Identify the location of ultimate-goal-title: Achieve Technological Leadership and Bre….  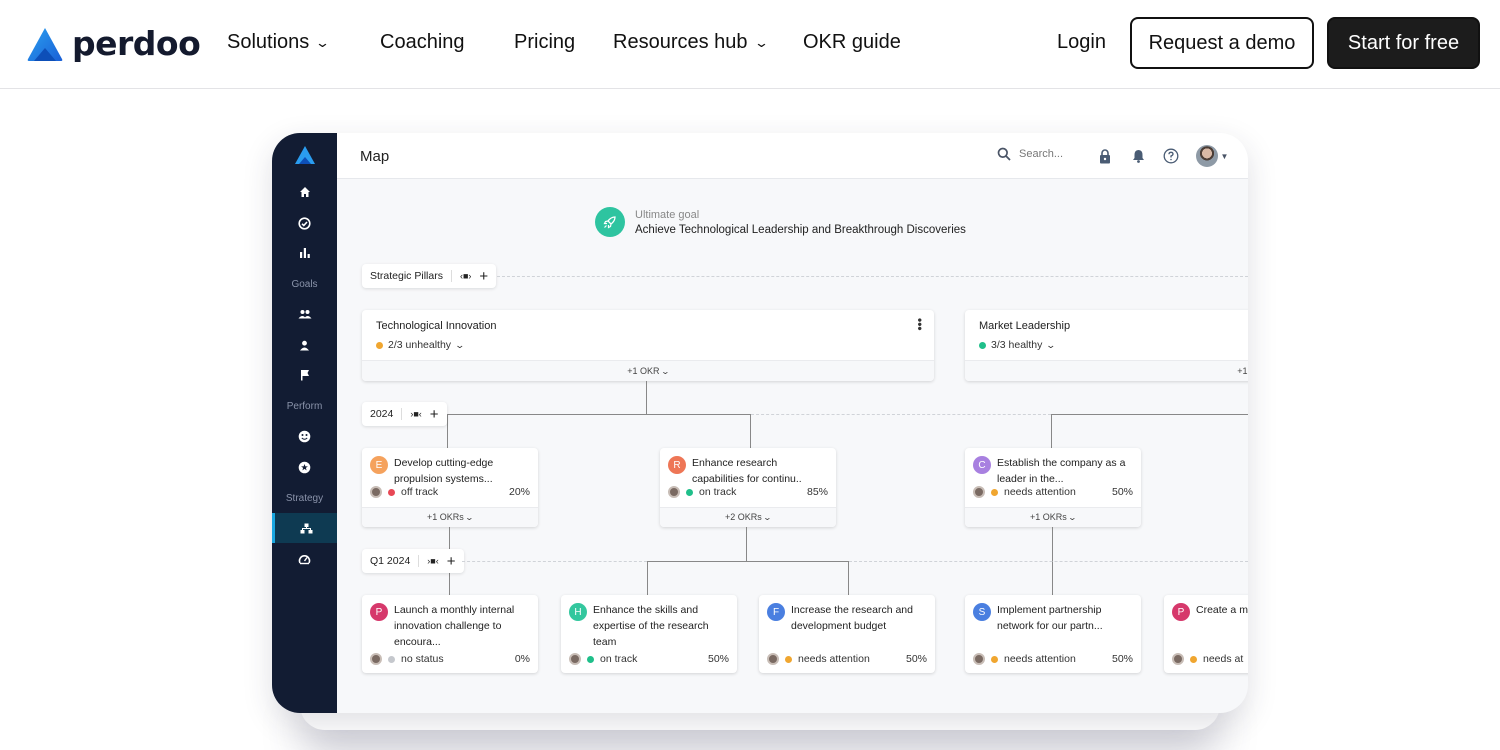
(800, 229).